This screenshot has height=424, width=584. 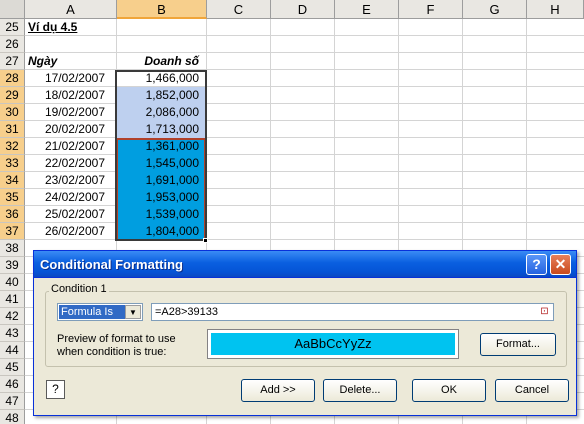 I want to click on help-titlebar-button: ?, so click(x=536, y=264).